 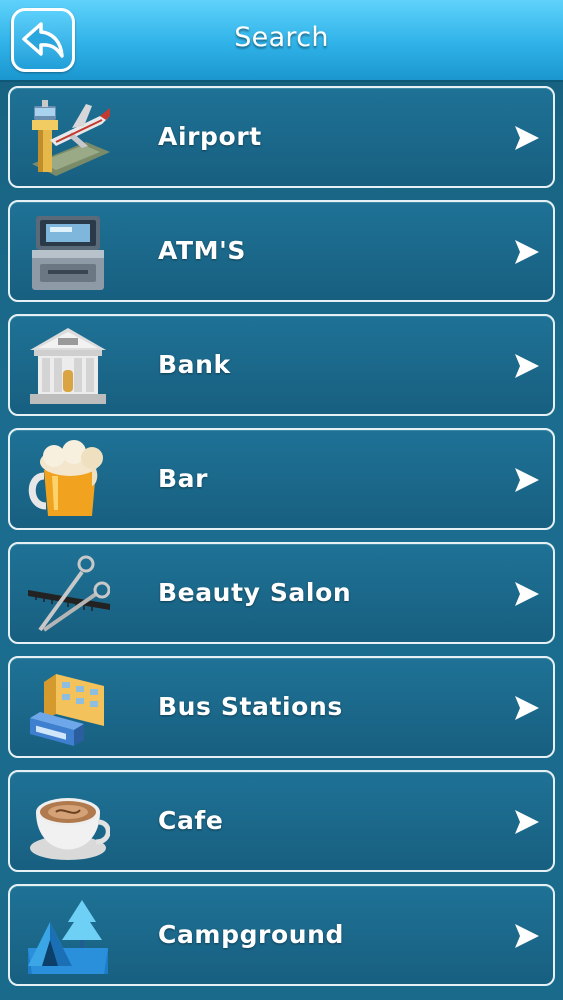 I want to click on list-item-bus-stations: Bus Stations, so click(x=281, y=707).